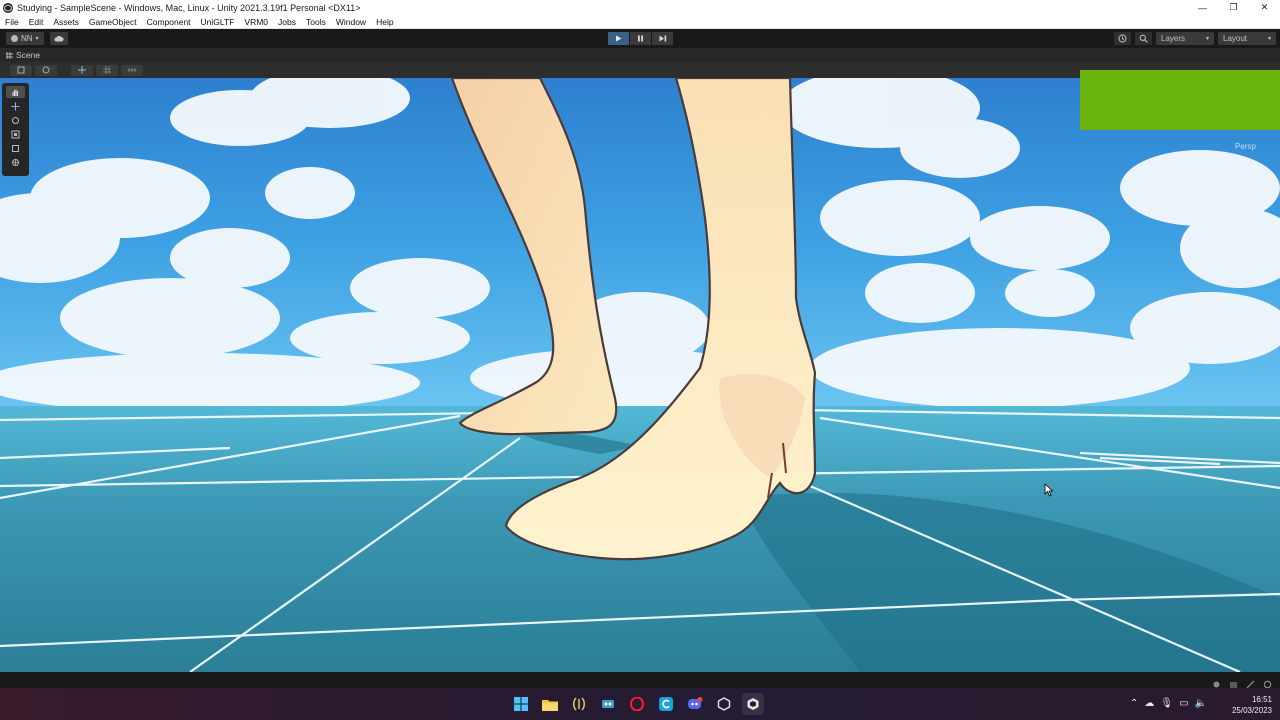  I want to click on scene-tools-panel, so click(15, 129).